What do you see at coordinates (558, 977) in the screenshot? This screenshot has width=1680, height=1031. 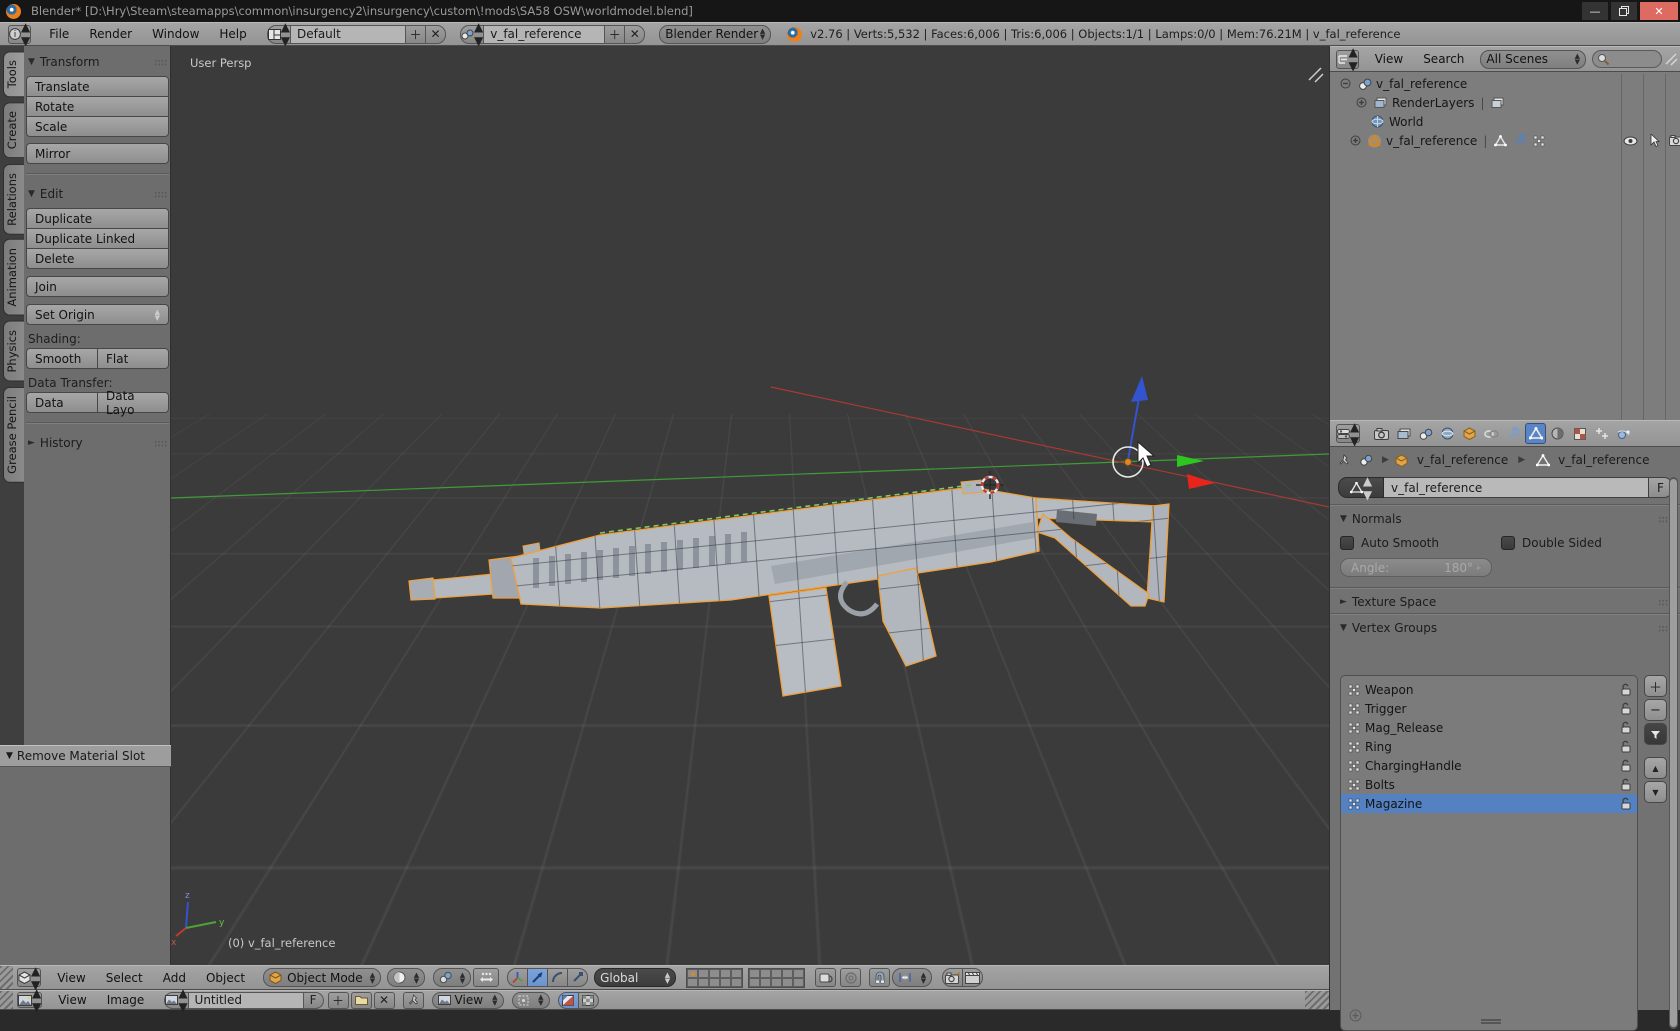 I see `manipulator-rotate-button` at bounding box center [558, 977].